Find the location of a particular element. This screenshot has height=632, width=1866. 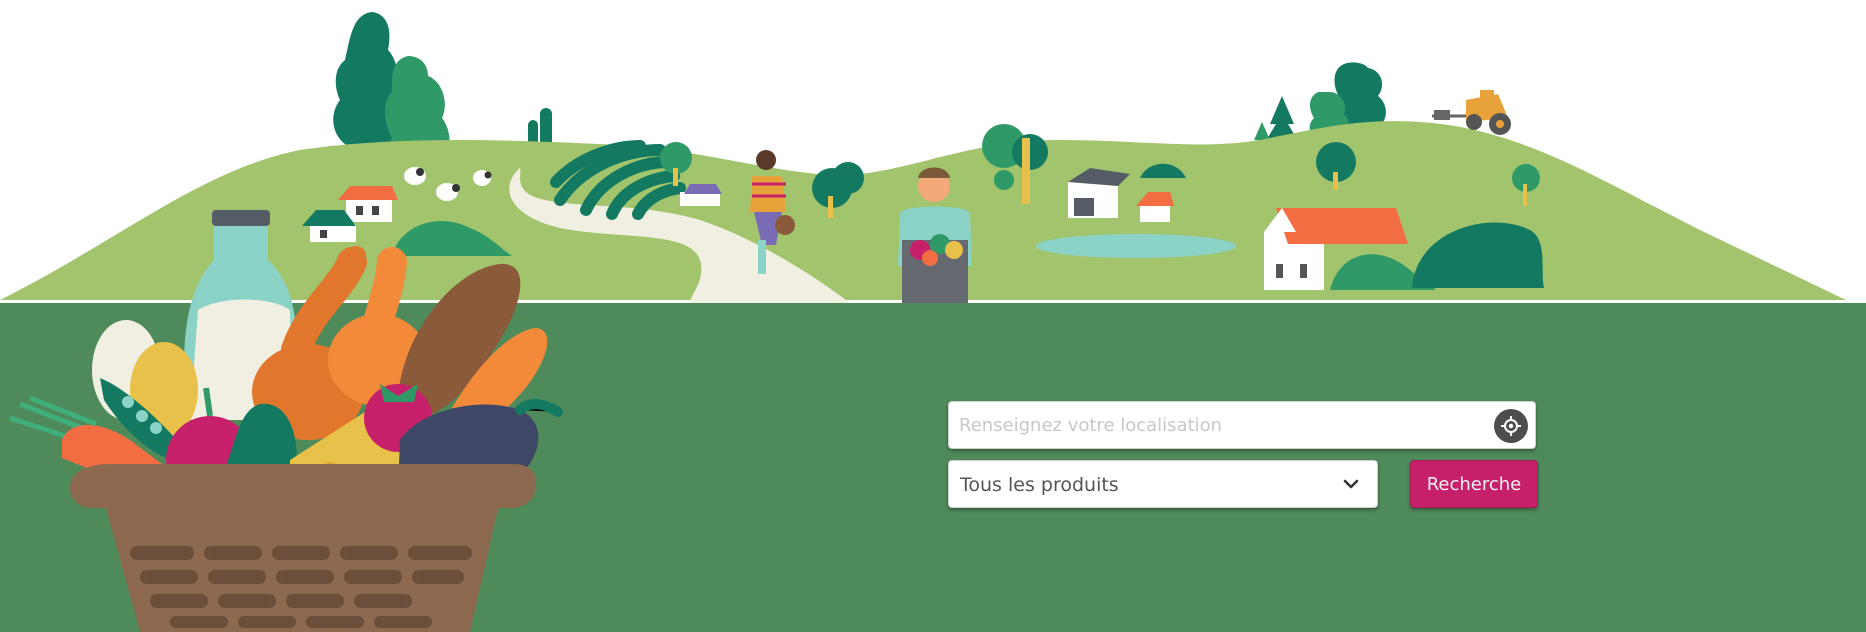

geolocate-button is located at coordinates (1511, 426).